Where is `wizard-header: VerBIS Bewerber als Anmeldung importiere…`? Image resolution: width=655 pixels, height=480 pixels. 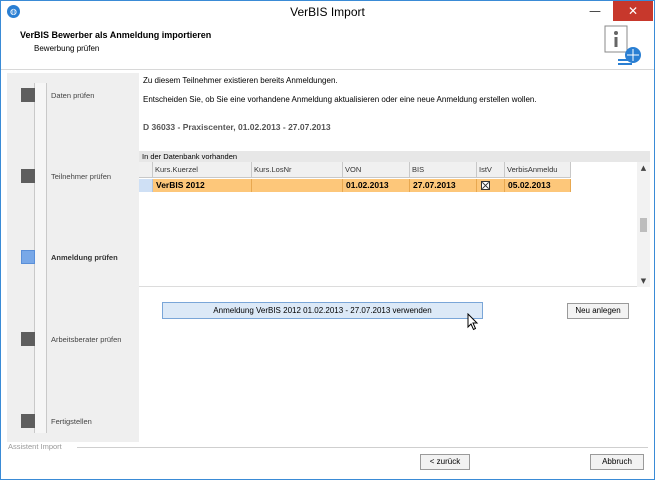
wizard-header: VerBIS Bewerber als Anmeldung importiere… is located at coordinates (327, 46).